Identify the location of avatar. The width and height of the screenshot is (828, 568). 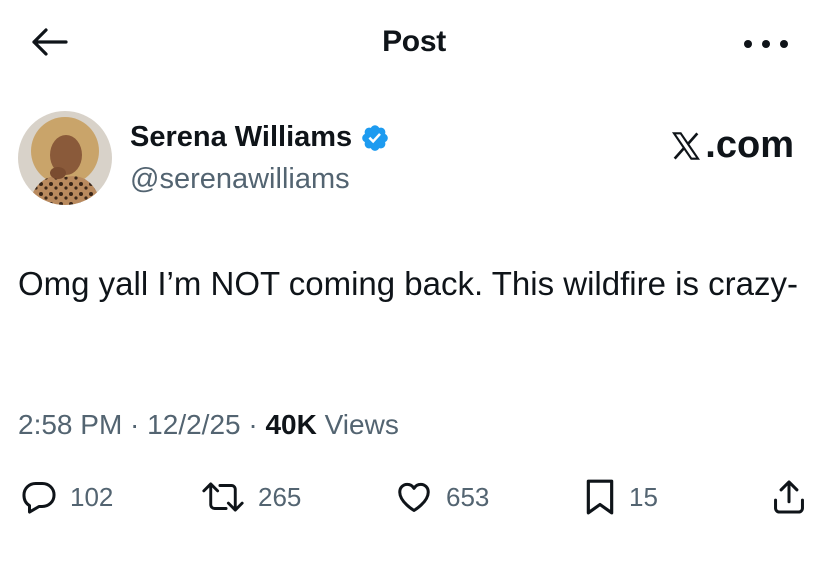
(65, 158).